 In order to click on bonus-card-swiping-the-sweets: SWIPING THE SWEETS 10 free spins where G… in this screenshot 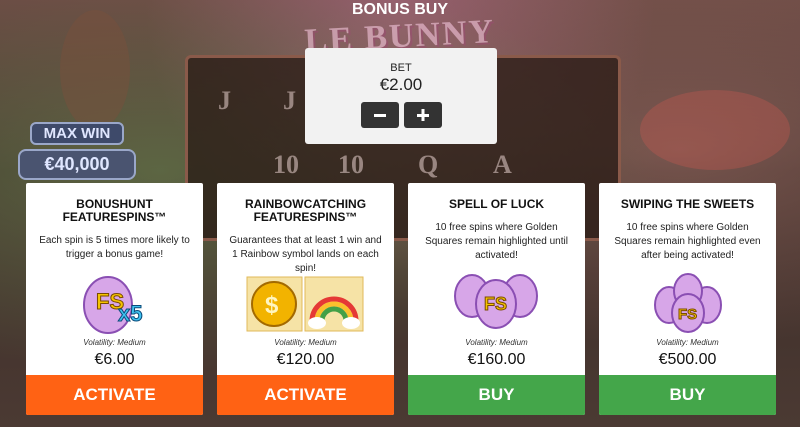, I will do `click(687, 299)`.